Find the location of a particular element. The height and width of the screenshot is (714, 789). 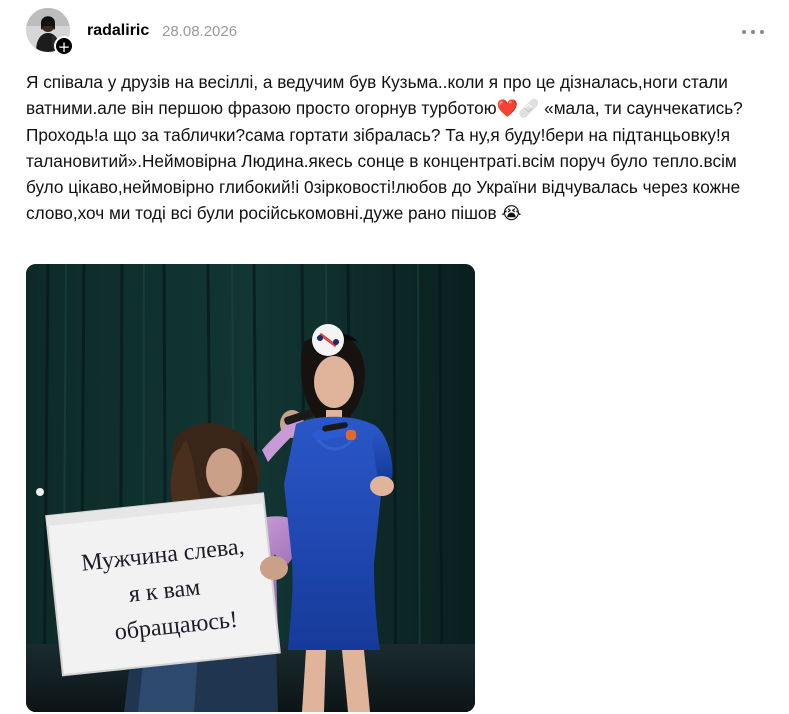

more-options-button is located at coordinates (753, 32).